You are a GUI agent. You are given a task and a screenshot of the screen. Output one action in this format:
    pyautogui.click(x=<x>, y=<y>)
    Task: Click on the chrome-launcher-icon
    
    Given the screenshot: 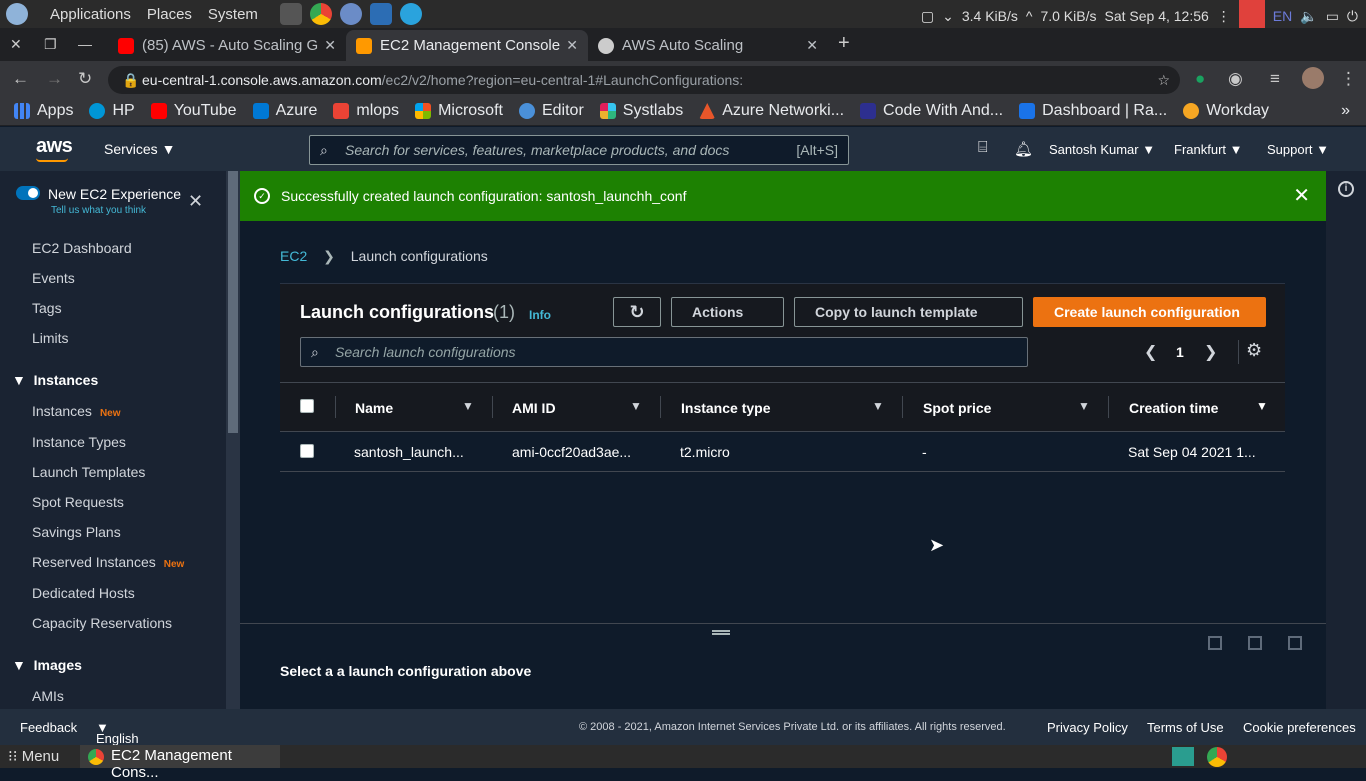 What is the action you would take?
    pyautogui.click(x=320, y=14)
    